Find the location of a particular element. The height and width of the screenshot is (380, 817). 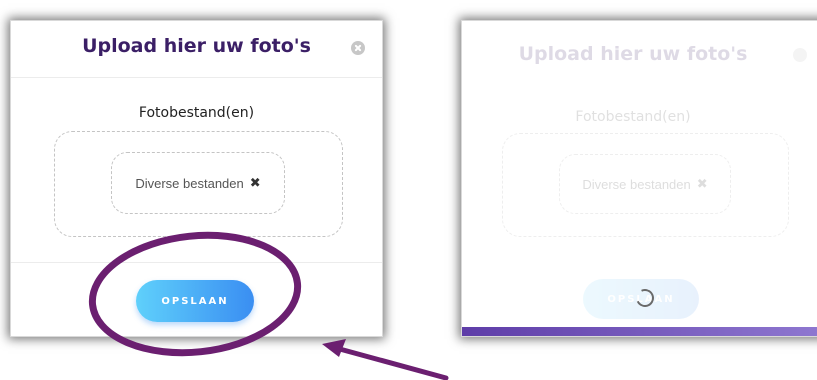

upload-progress-bar is located at coordinates (639, 331).